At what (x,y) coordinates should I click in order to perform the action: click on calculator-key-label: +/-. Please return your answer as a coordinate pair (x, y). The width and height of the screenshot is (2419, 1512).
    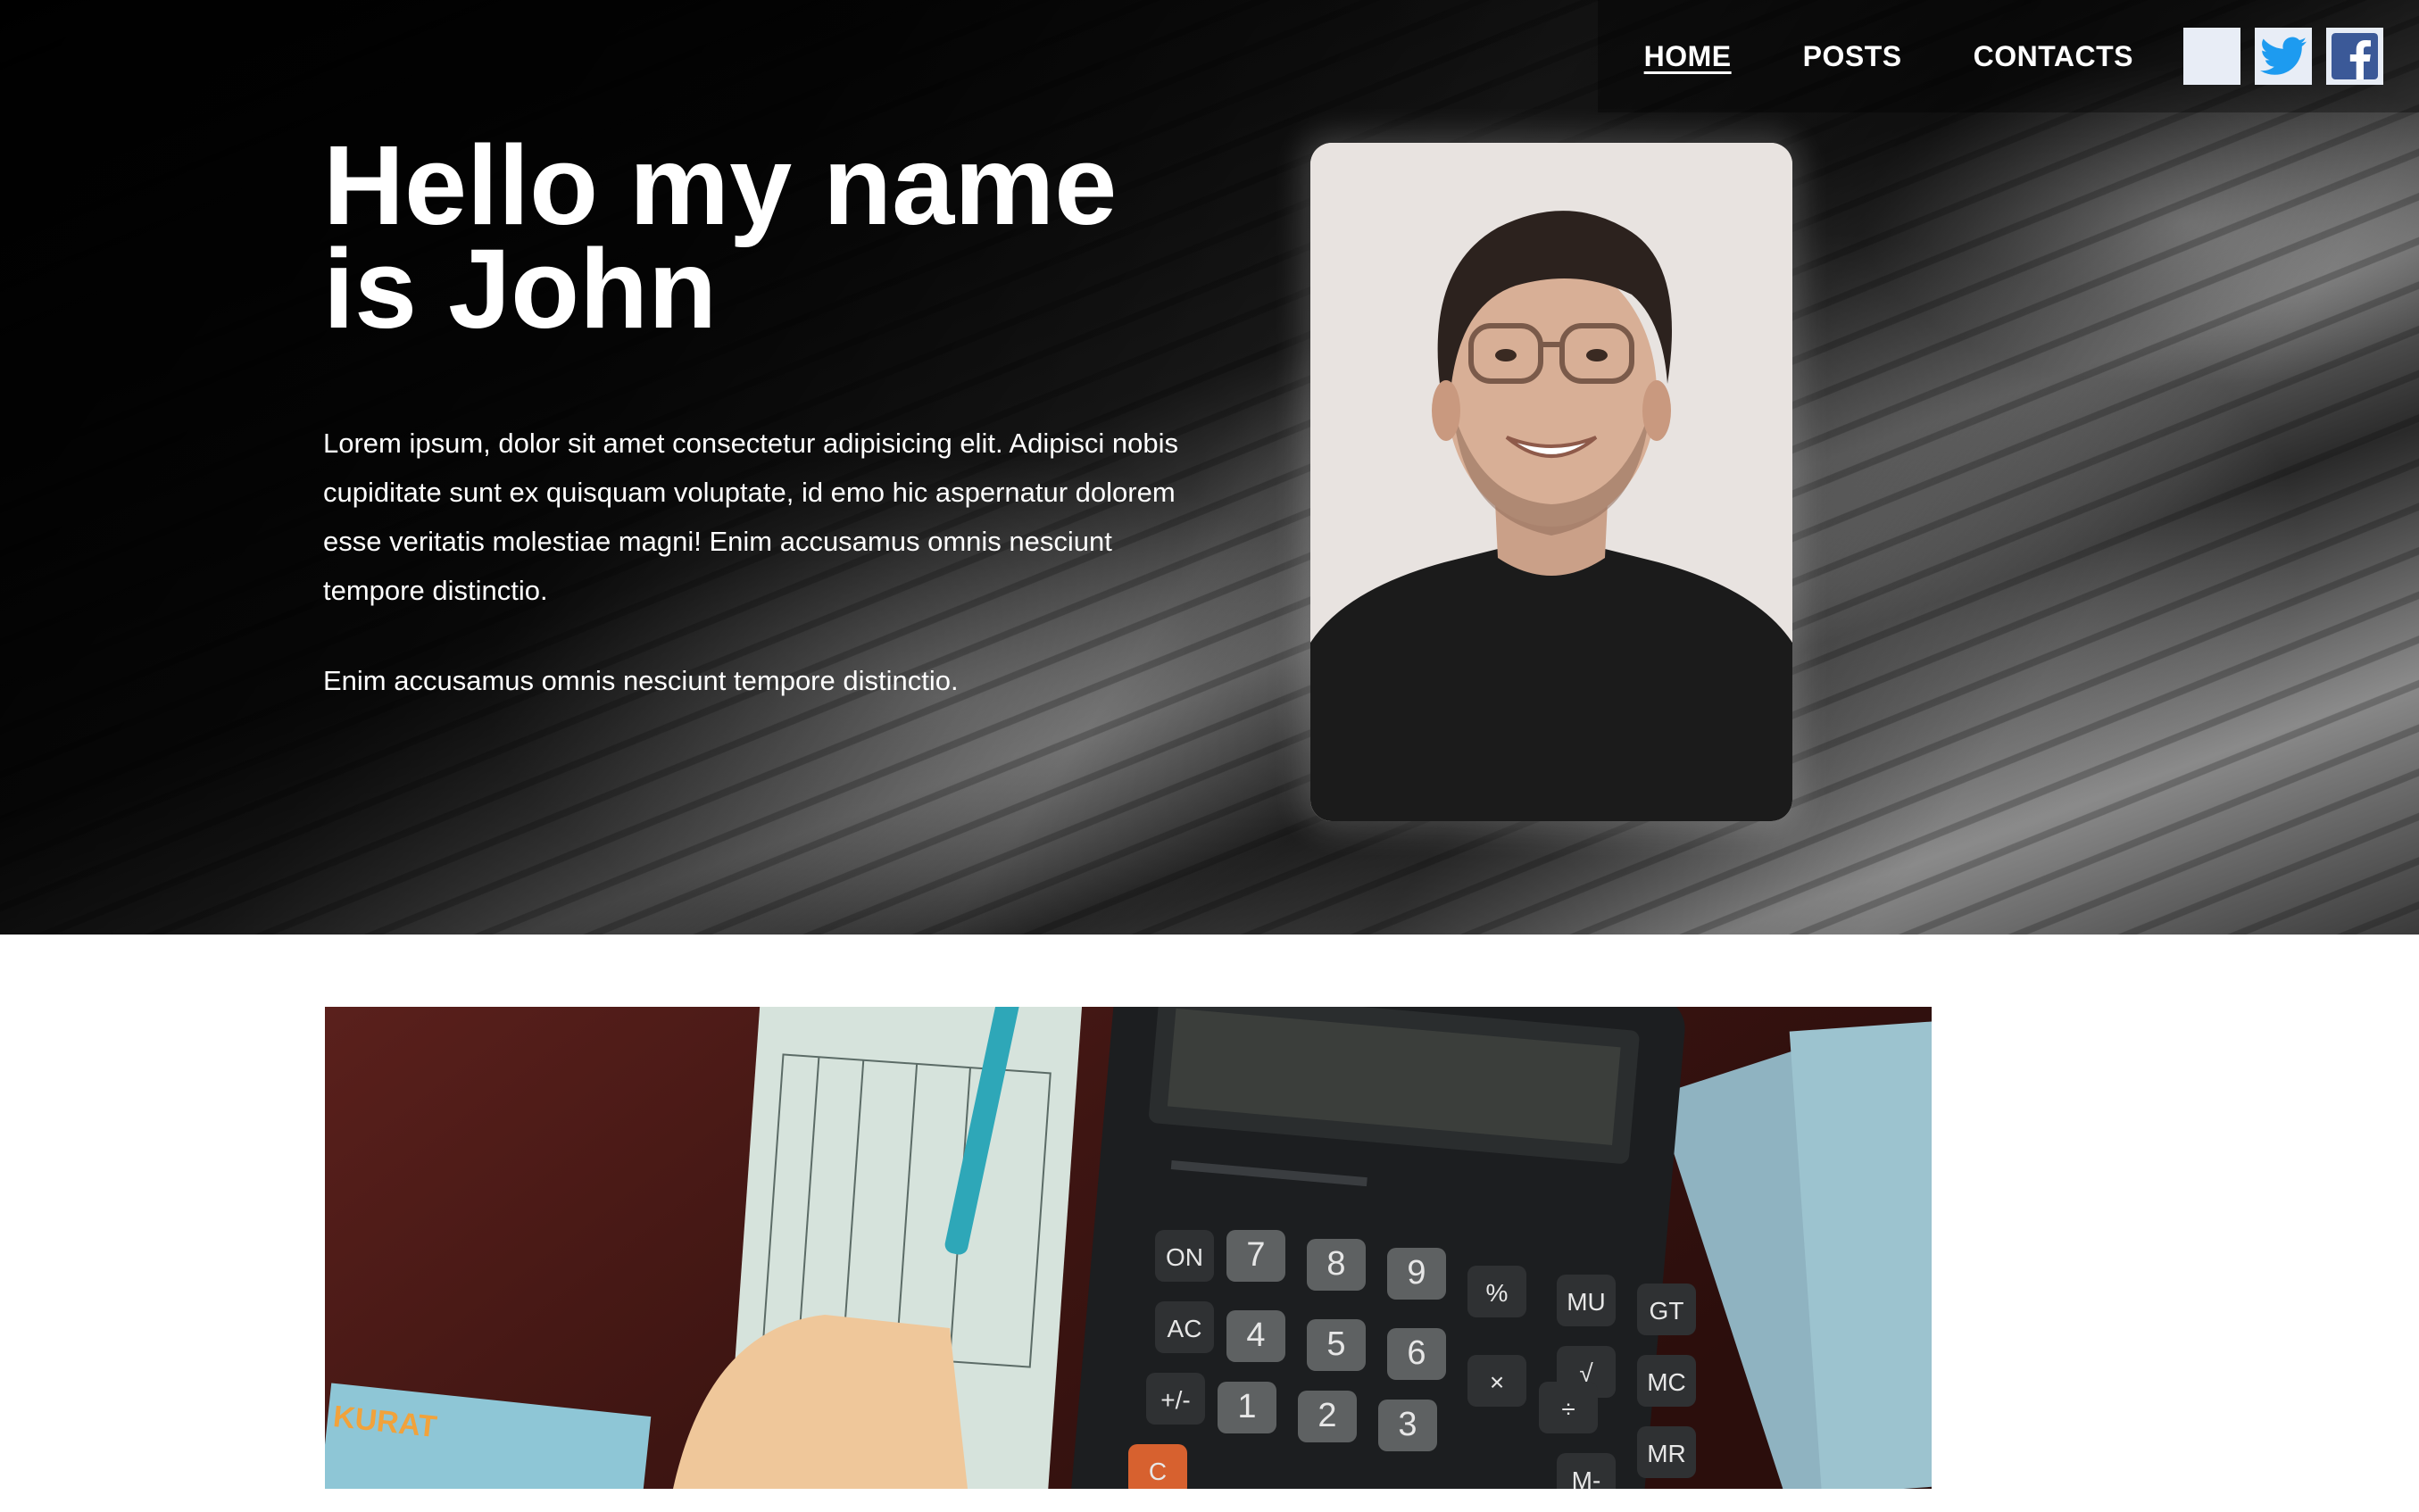
    Looking at the image, I should click on (1175, 1400).